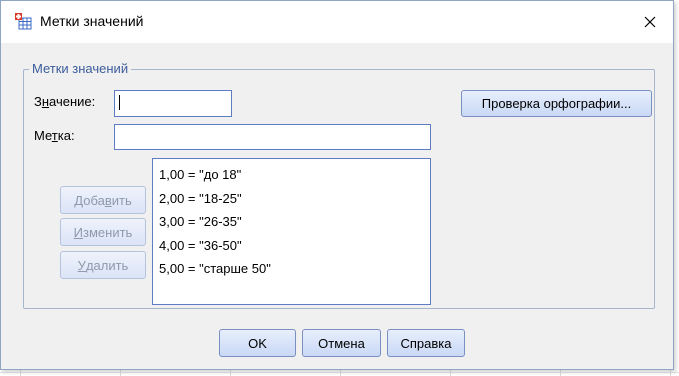 This screenshot has height=376, width=679. I want to click on list-item: 3,00 = "26-35", so click(294, 222).